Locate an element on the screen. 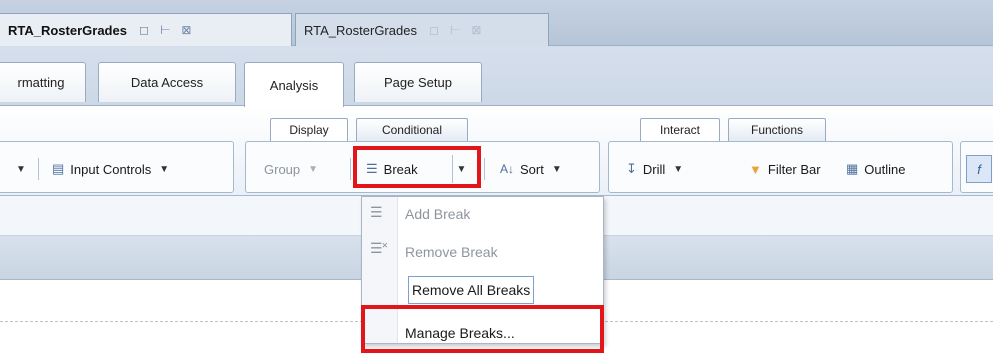  funnel-icon: ▼ is located at coordinates (755, 169).